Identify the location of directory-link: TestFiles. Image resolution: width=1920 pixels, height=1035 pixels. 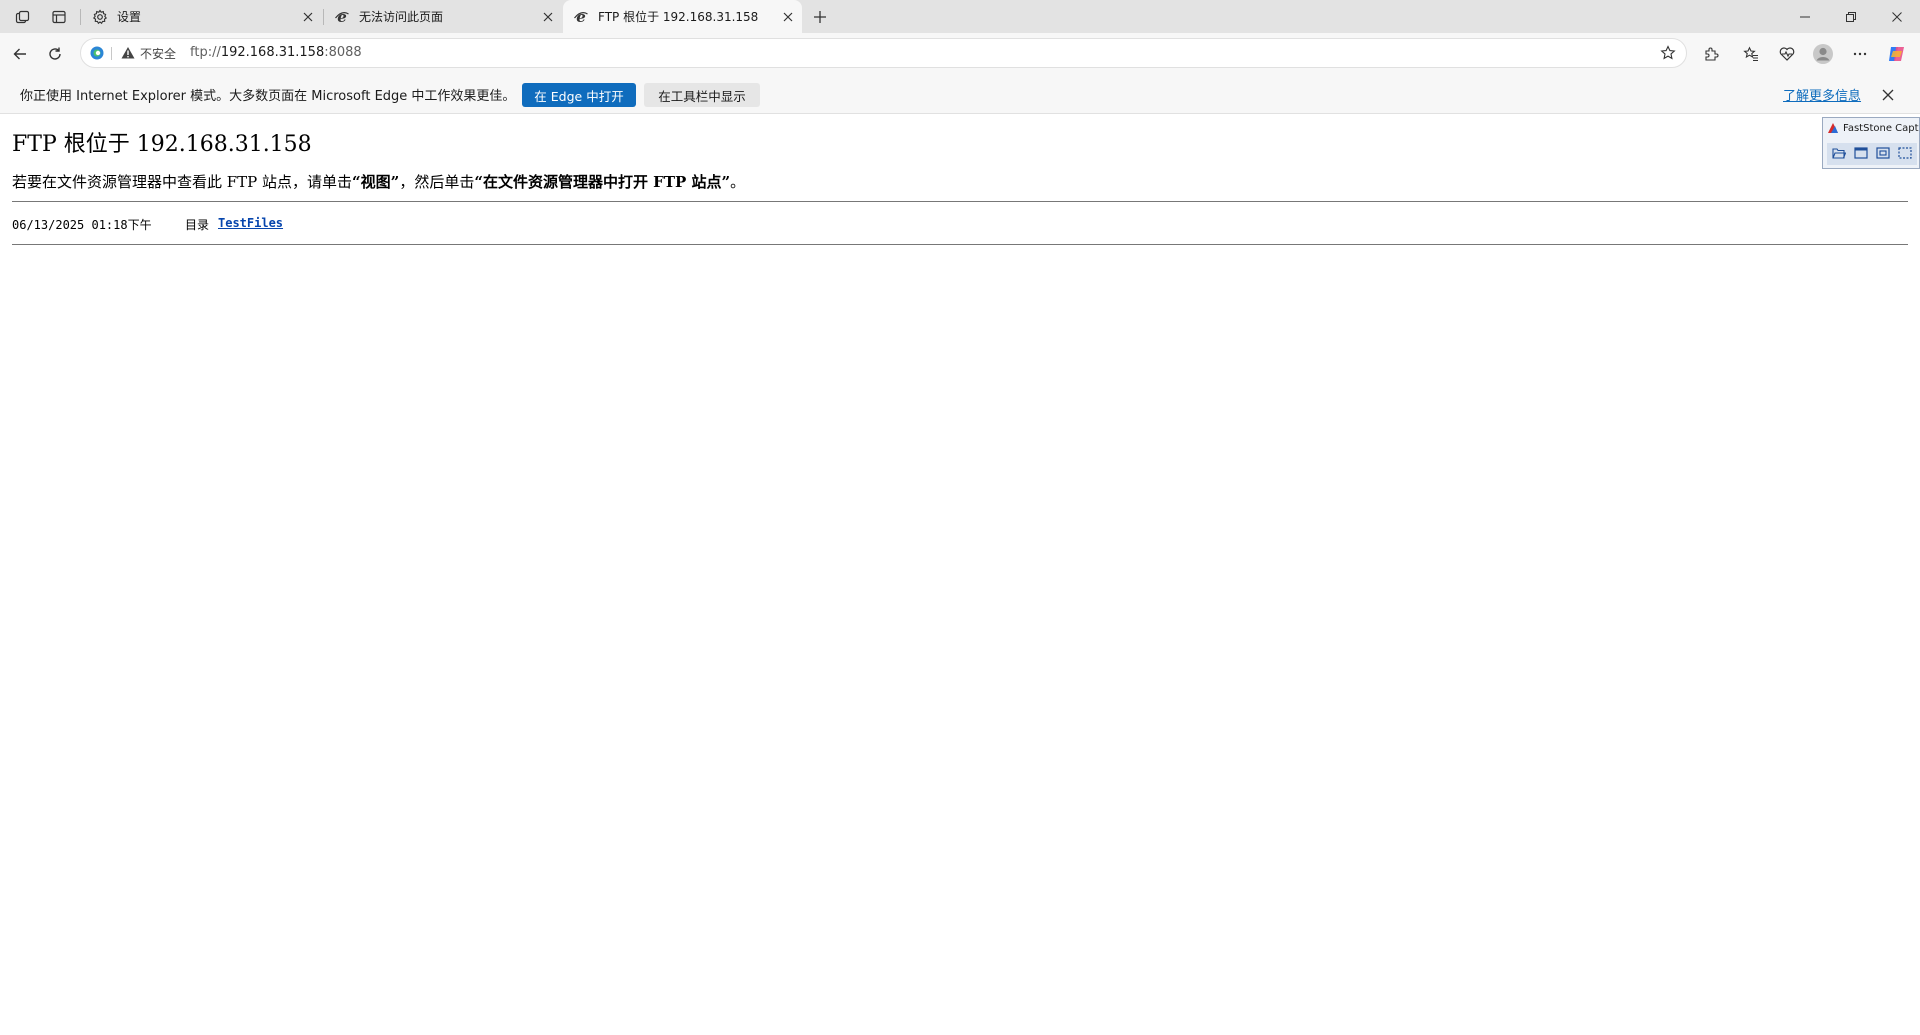
(250, 223).